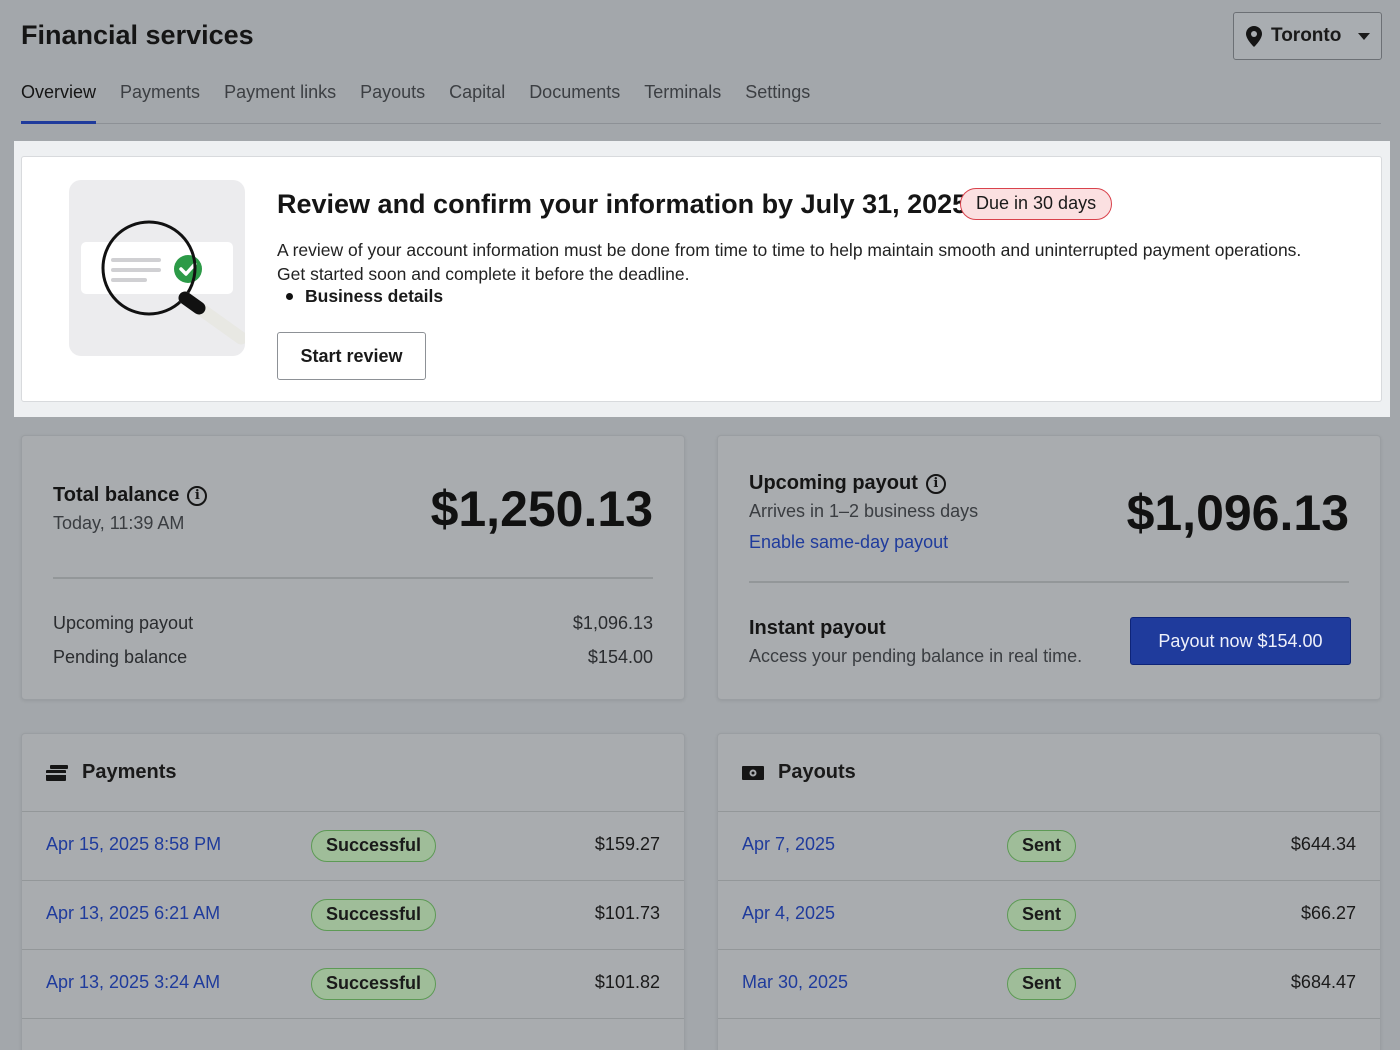  I want to click on tab-overview: Overview, so click(59, 102).